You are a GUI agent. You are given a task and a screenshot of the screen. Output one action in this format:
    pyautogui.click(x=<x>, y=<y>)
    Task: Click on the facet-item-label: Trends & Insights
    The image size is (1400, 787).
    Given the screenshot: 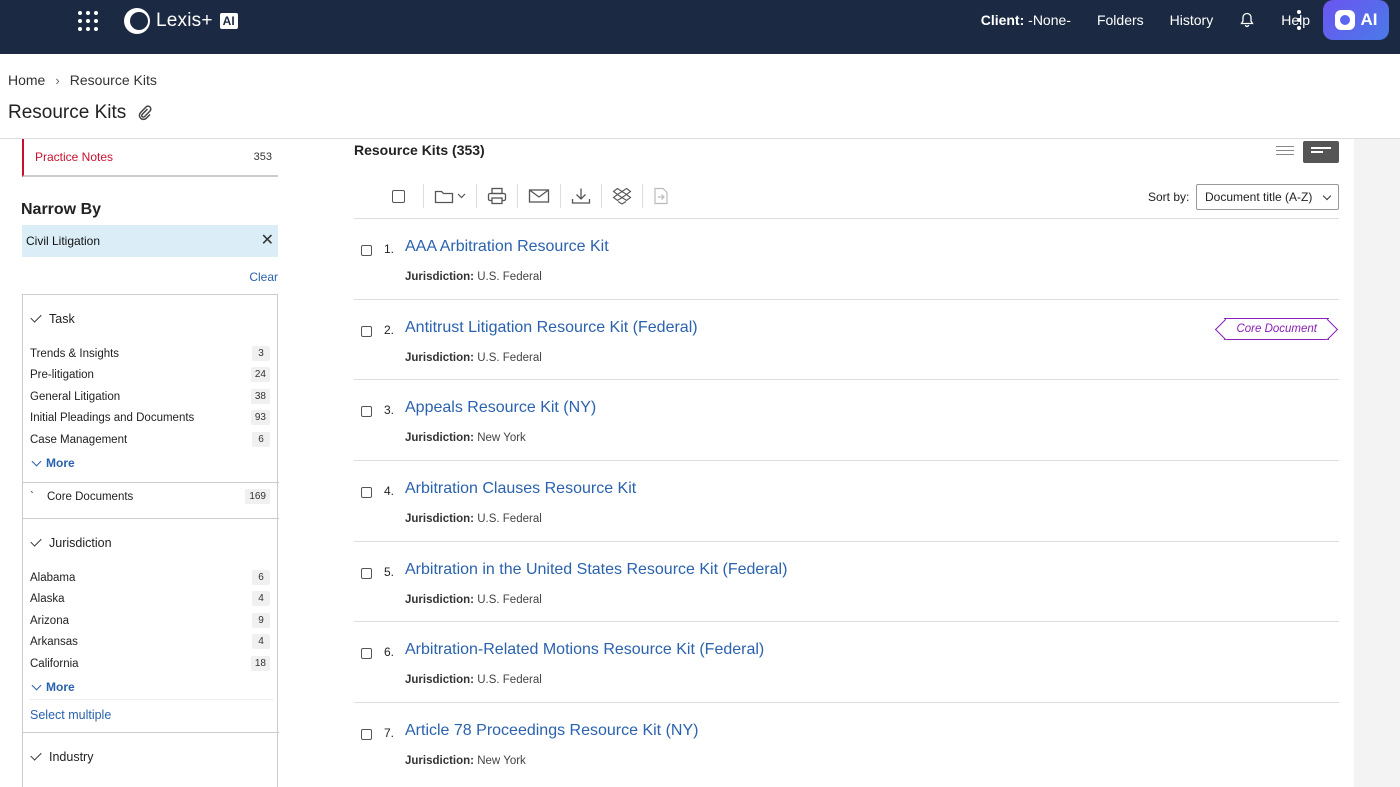 What is the action you would take?
    pyautogui.click(x=75, y=353)
    